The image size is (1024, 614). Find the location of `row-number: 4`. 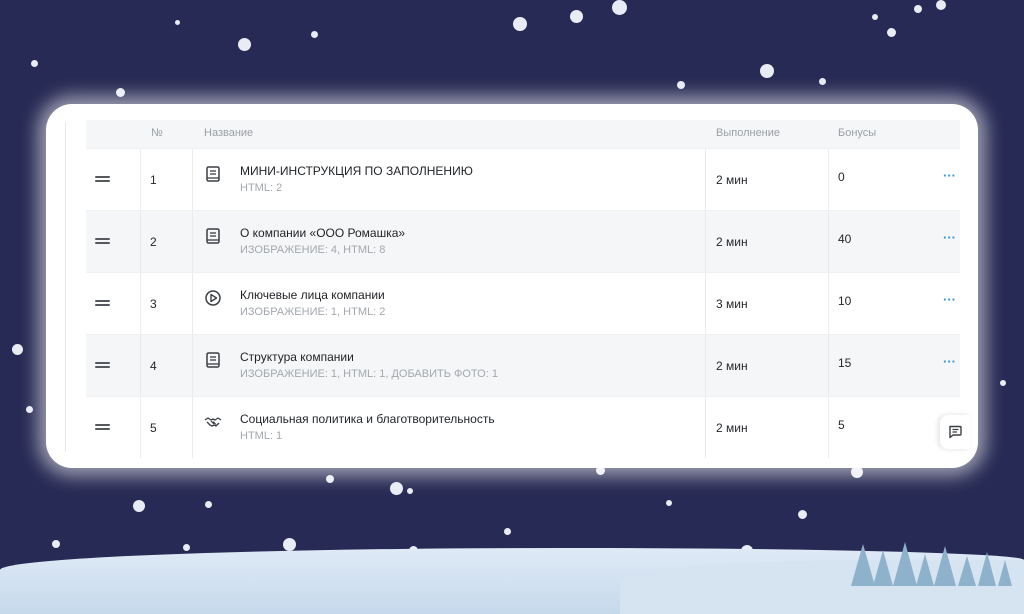

row-number: 4 is located at coordinates (153, 366).